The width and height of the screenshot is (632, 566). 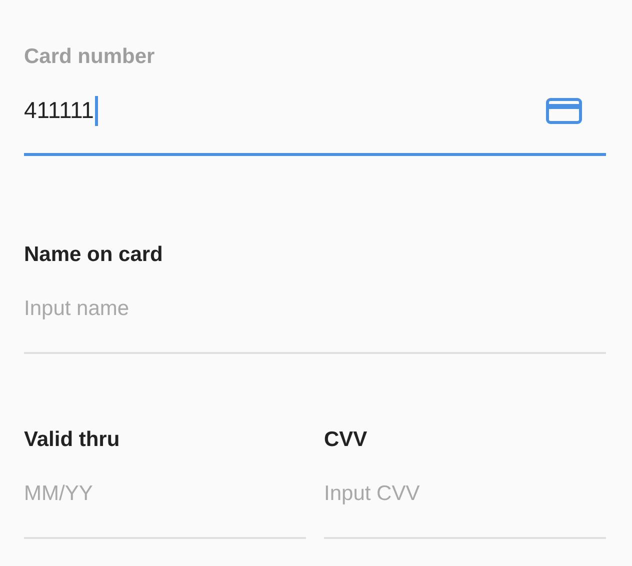 What do you see at coordinates (315, 319) in the screenshot?
I see `input-field: Input name` at bounding box center [315, 319].